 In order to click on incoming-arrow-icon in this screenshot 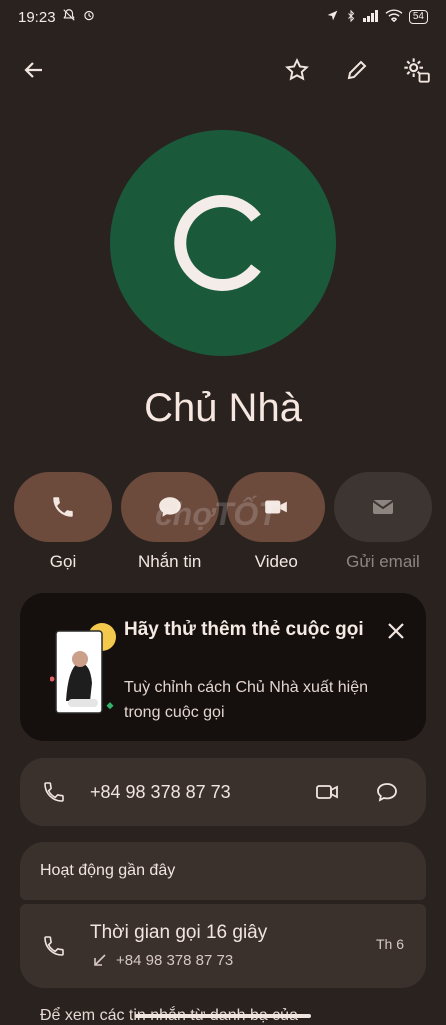, I will do `click(100, 962)`.